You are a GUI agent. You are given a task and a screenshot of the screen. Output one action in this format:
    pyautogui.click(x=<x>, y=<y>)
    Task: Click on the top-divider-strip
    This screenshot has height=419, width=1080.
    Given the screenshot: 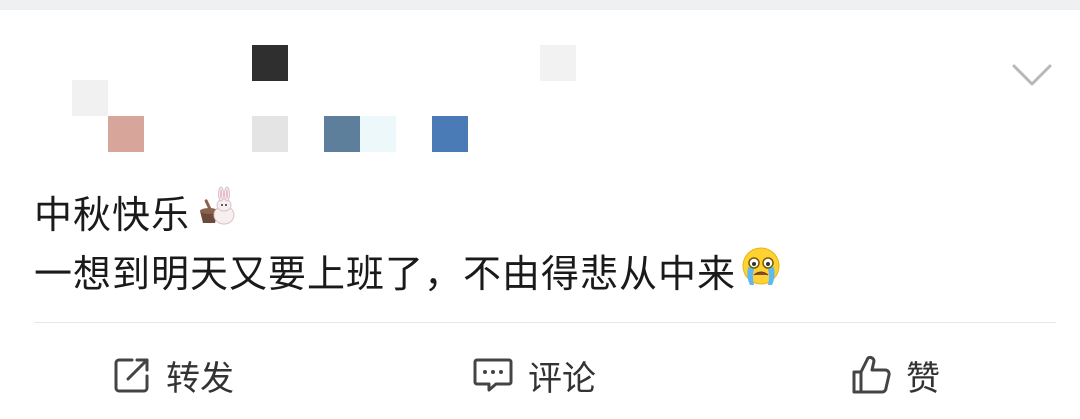 What is the action you would take?
    pyautogui.click(x=540, y=5)
    